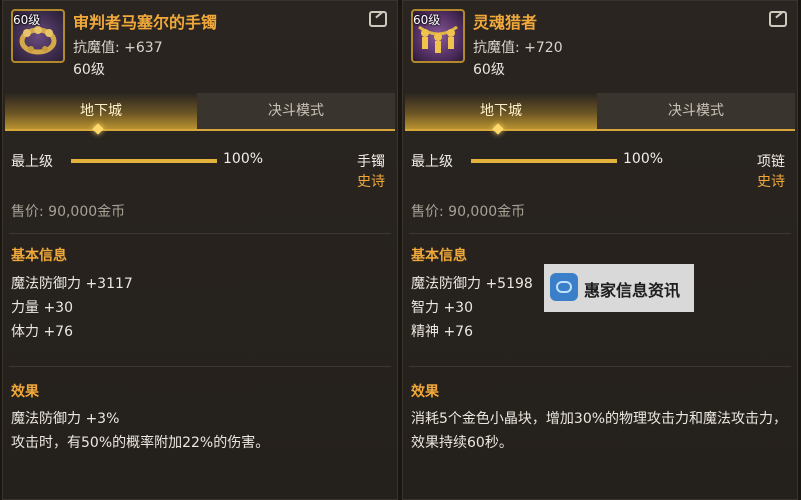  Describe the element at coordinates (140, 443) in the screenshot. I see `effect-line: 攻击时，有50%的概率附加22%的伤害。` at that location.